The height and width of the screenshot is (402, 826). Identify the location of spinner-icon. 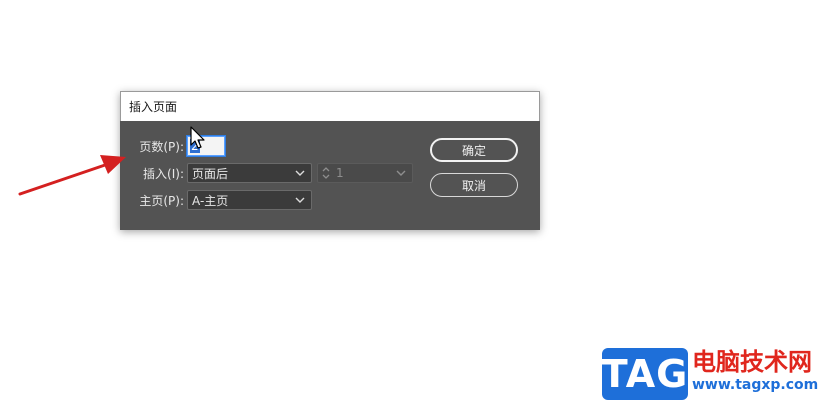
(326, 173).